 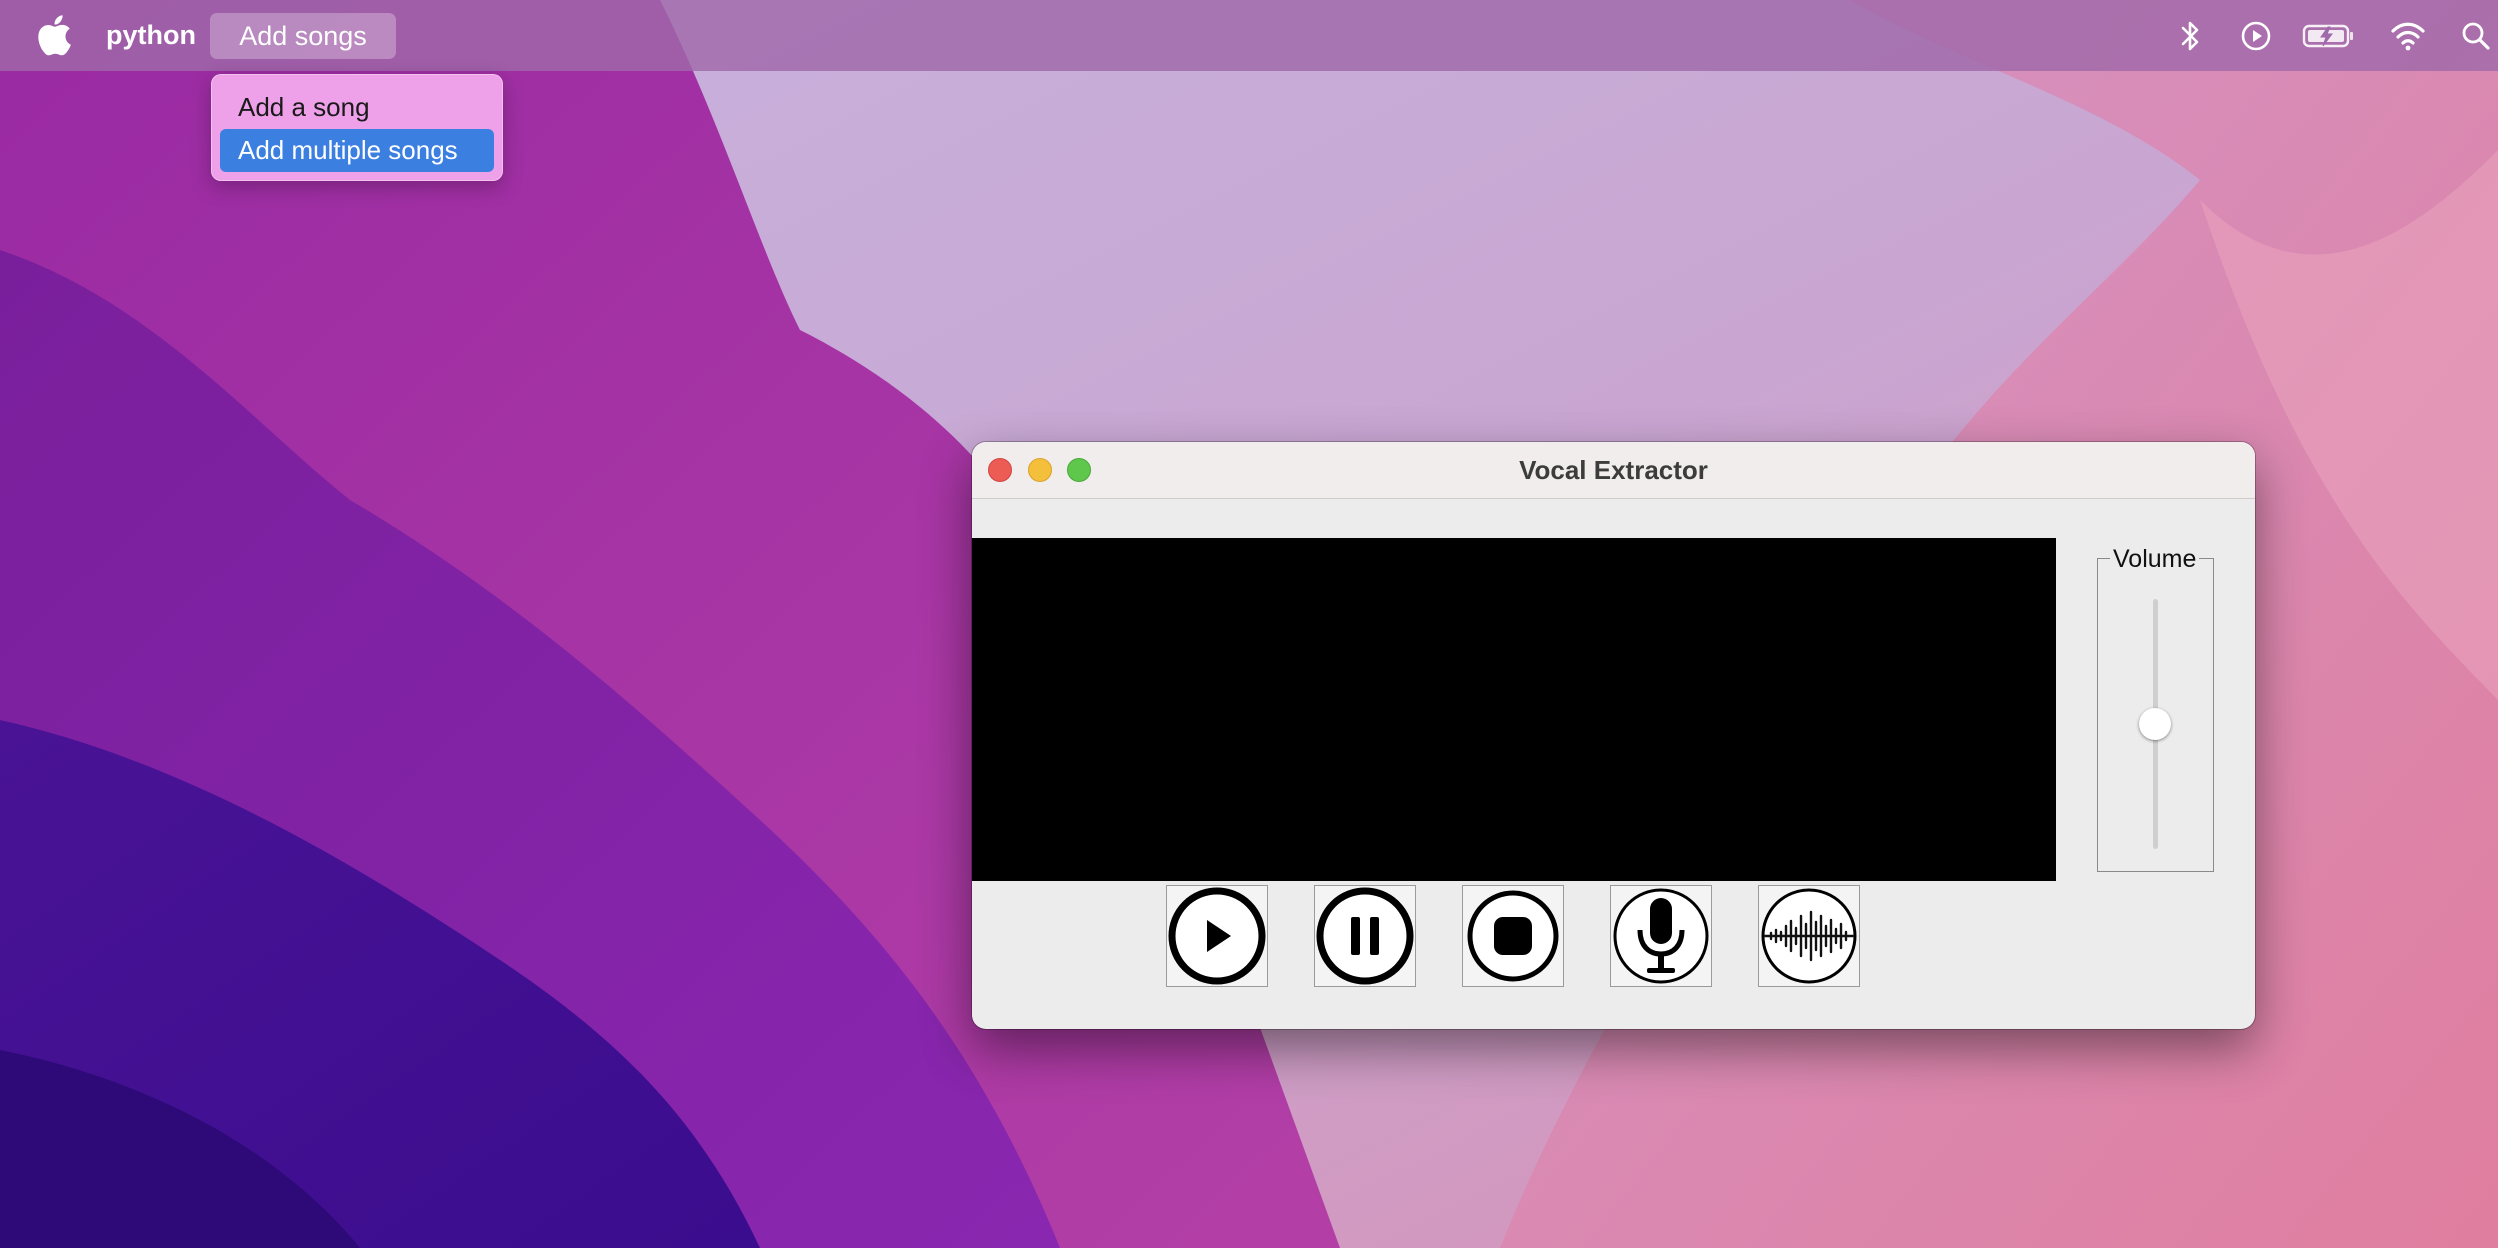 I want to click on microphone-icon, so click(x=1661, y=936).